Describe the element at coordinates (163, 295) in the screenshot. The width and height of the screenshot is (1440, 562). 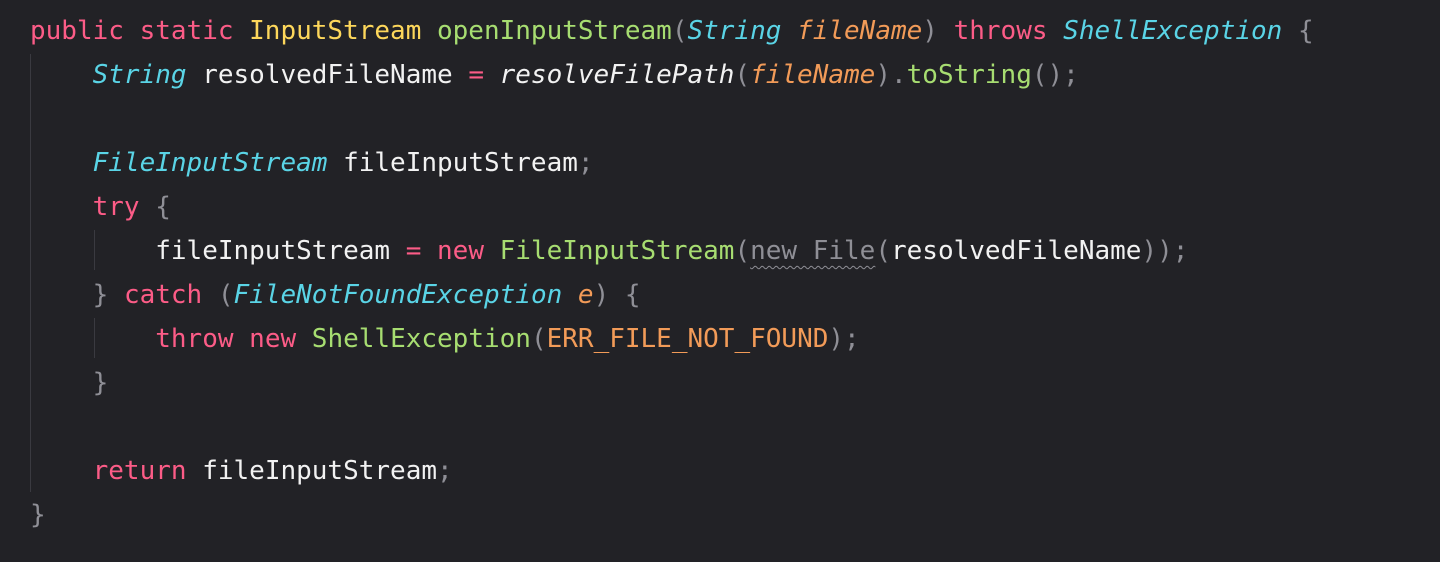
I see `code-token: catch` at that location.